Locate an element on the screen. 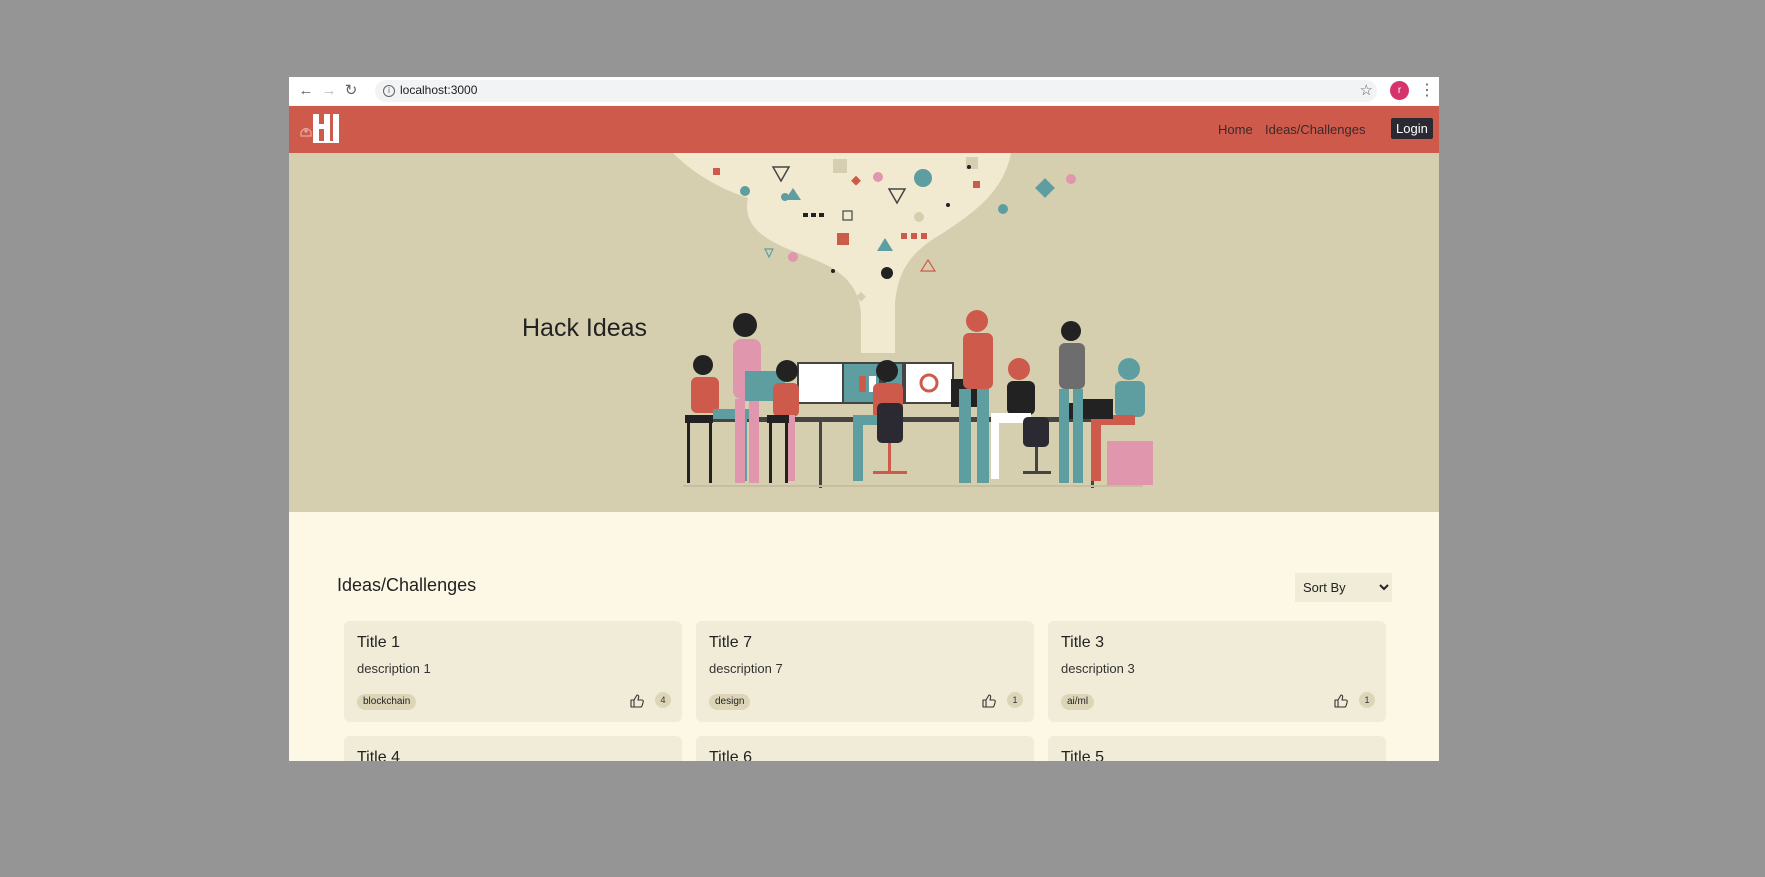 The height and width of the screenshot is (877, 1765). nav-home: Home is located at coordinates (1235, 129).